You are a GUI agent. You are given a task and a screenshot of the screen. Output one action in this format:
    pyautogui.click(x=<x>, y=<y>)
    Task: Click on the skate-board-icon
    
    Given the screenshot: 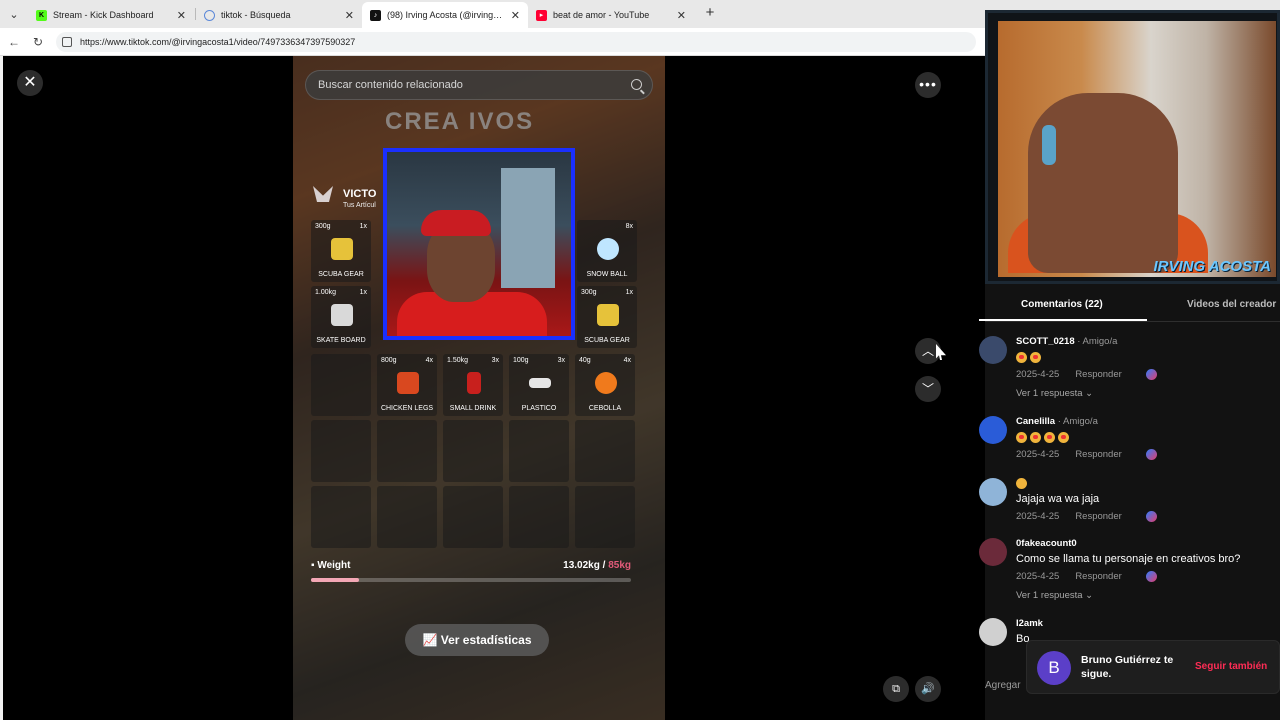 What is the action you would take?
    pyautogui.click(x=342, y=315)
    